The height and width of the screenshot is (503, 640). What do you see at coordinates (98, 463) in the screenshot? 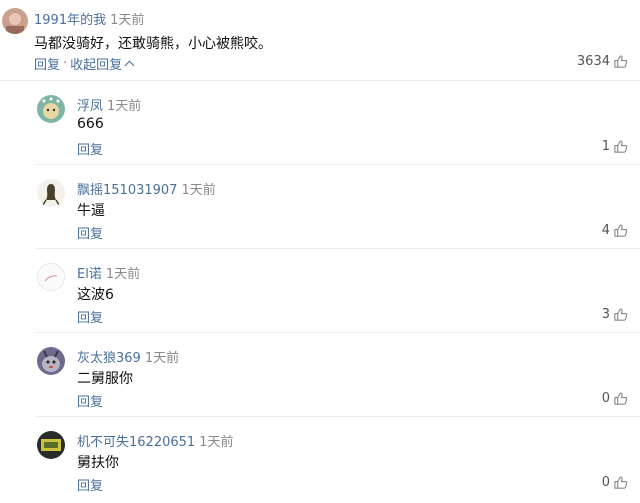
I see `reply-text: 舅扶你` at bounding box center [98, 463].